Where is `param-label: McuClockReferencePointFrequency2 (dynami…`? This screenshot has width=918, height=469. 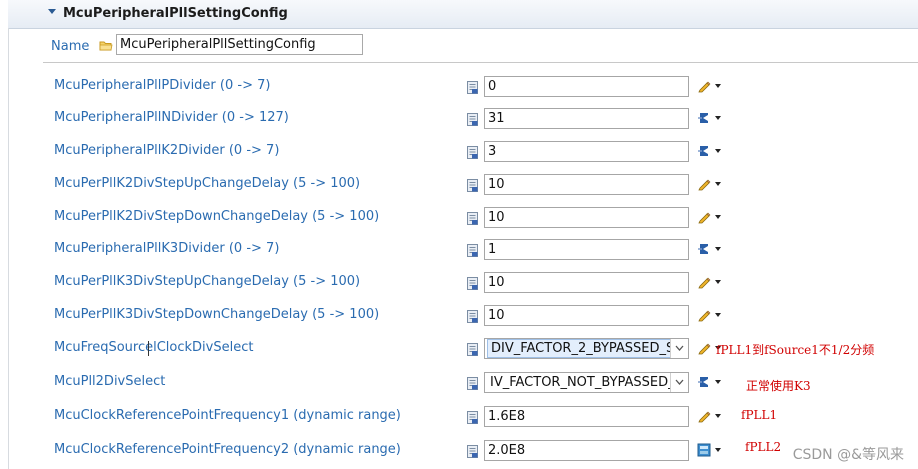 param-label: McuClockReferencePointFrequency2 (dynami… is located at coordinates (227, 449).